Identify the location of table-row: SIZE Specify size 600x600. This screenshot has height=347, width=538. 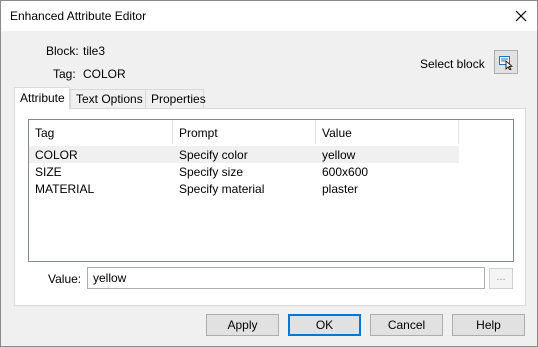
(244, 171).